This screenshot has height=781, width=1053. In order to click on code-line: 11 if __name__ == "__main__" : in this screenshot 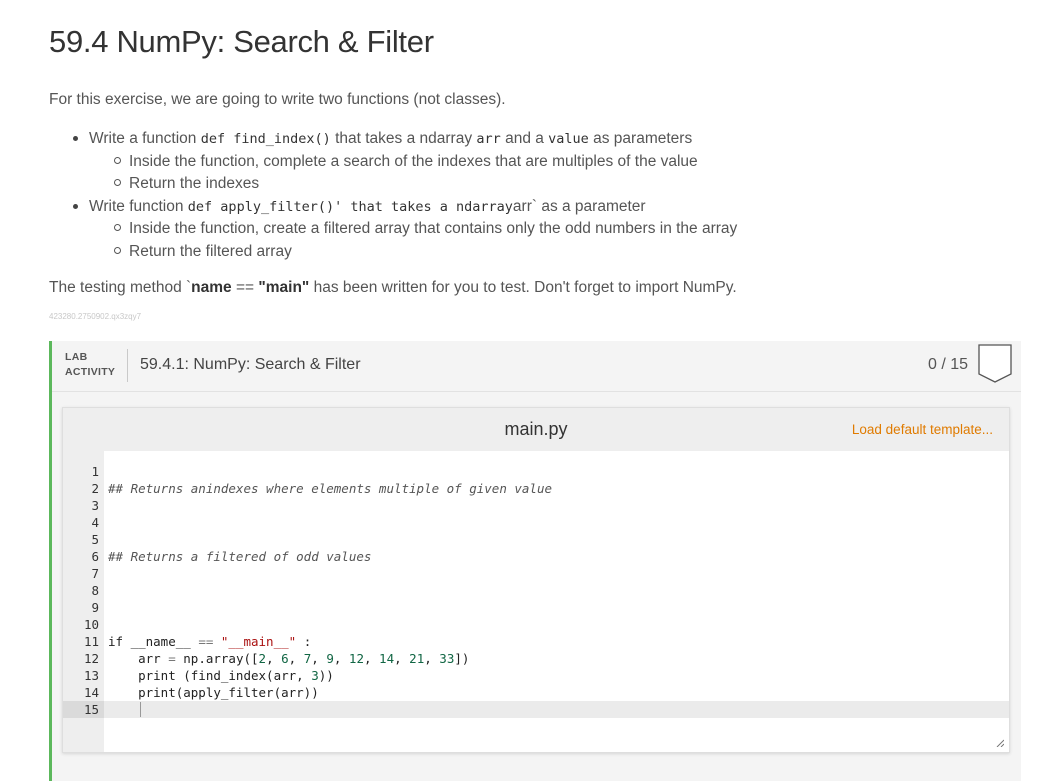, I will do `click(536, 641)`.